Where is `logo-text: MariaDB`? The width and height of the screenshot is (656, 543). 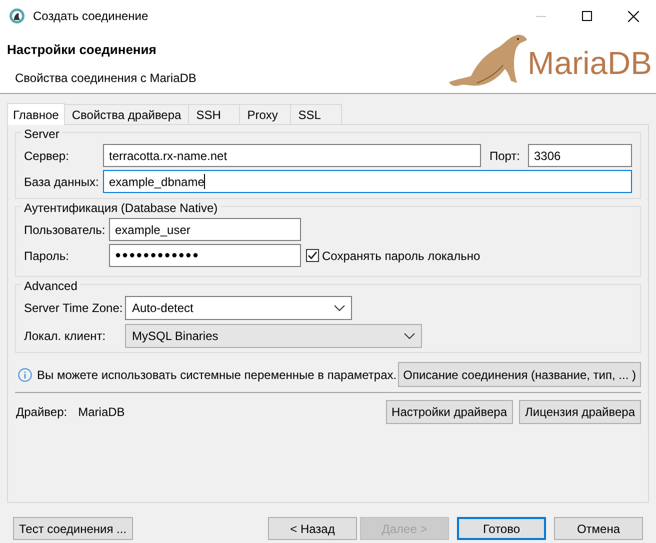 logo-text: MariaDB is located at coordinates (590, 63).